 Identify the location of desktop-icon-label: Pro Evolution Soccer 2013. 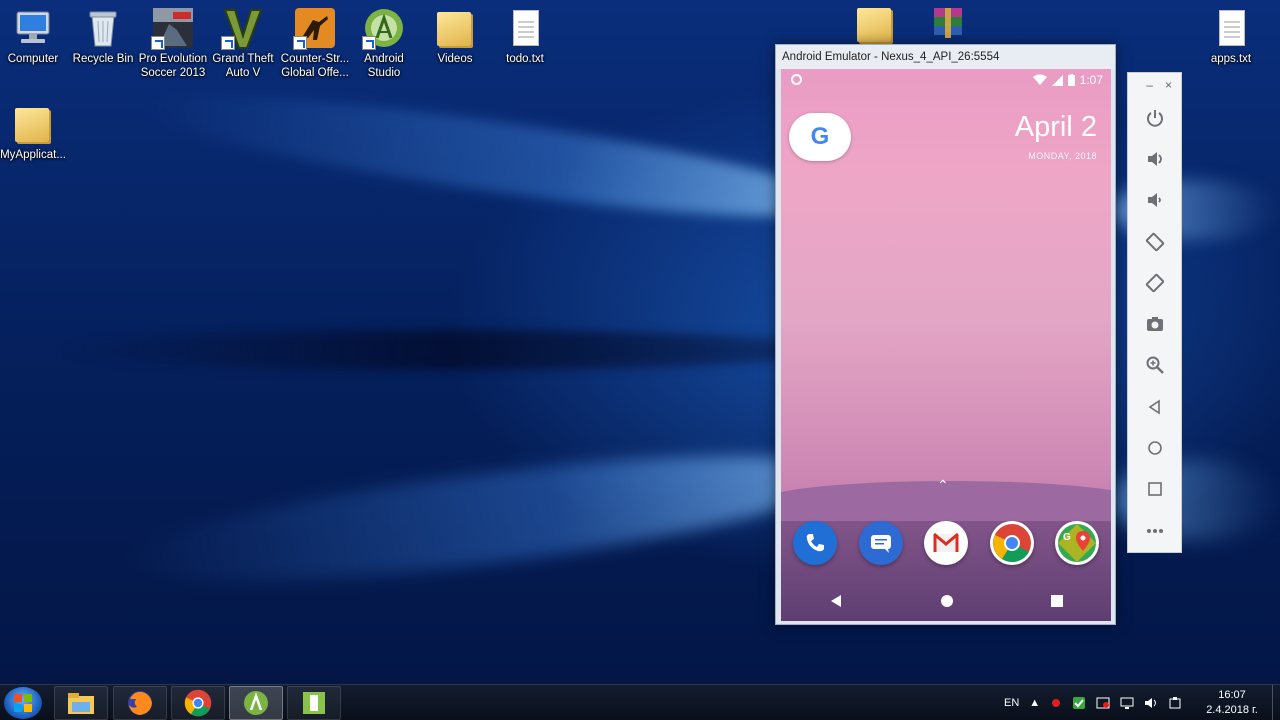
(173, 66).